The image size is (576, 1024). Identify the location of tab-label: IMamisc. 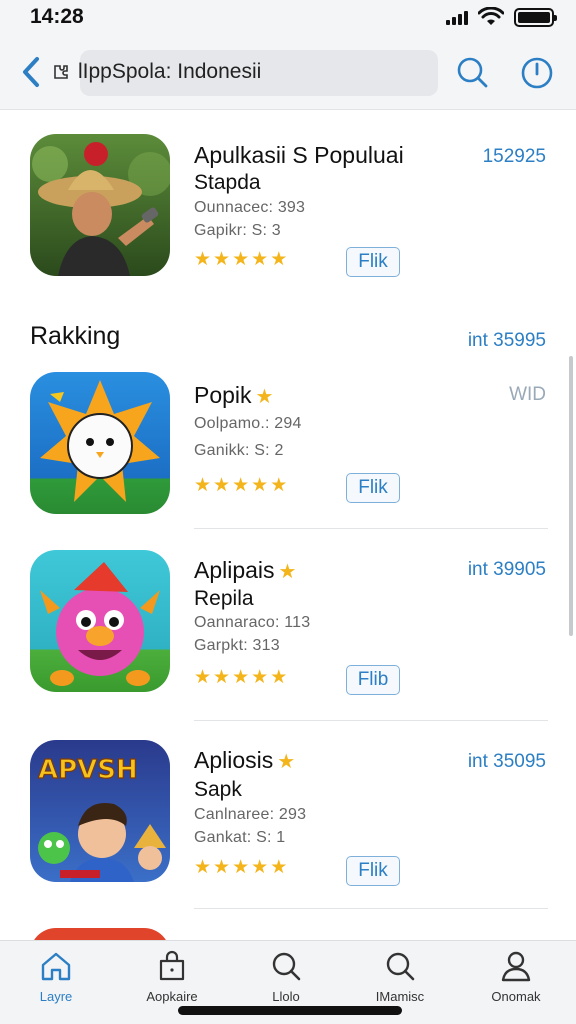
(400, 996).